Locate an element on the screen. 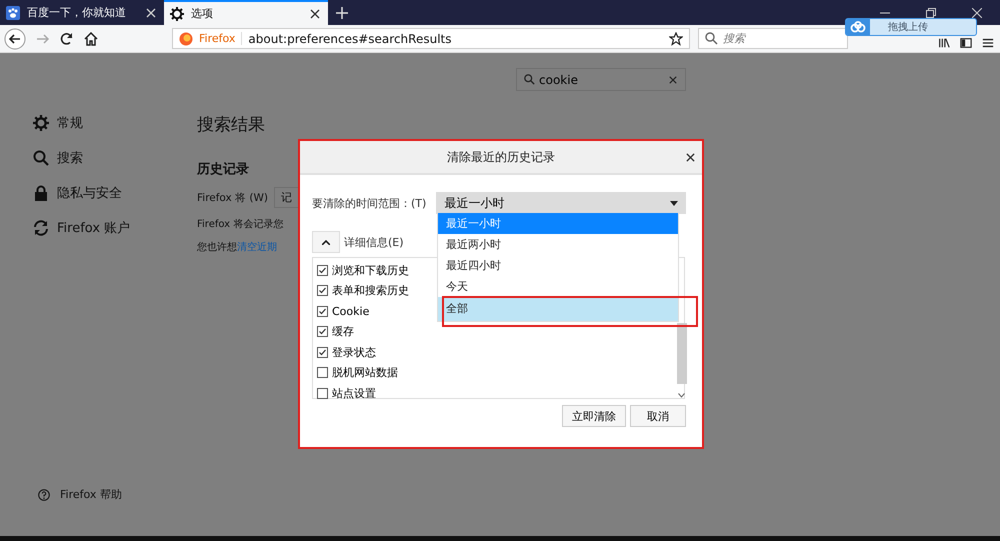 This screenshot has width=1000, height=541. address-bar: Firefox about:preferences#searchResults is located at coordinates (431, 38).